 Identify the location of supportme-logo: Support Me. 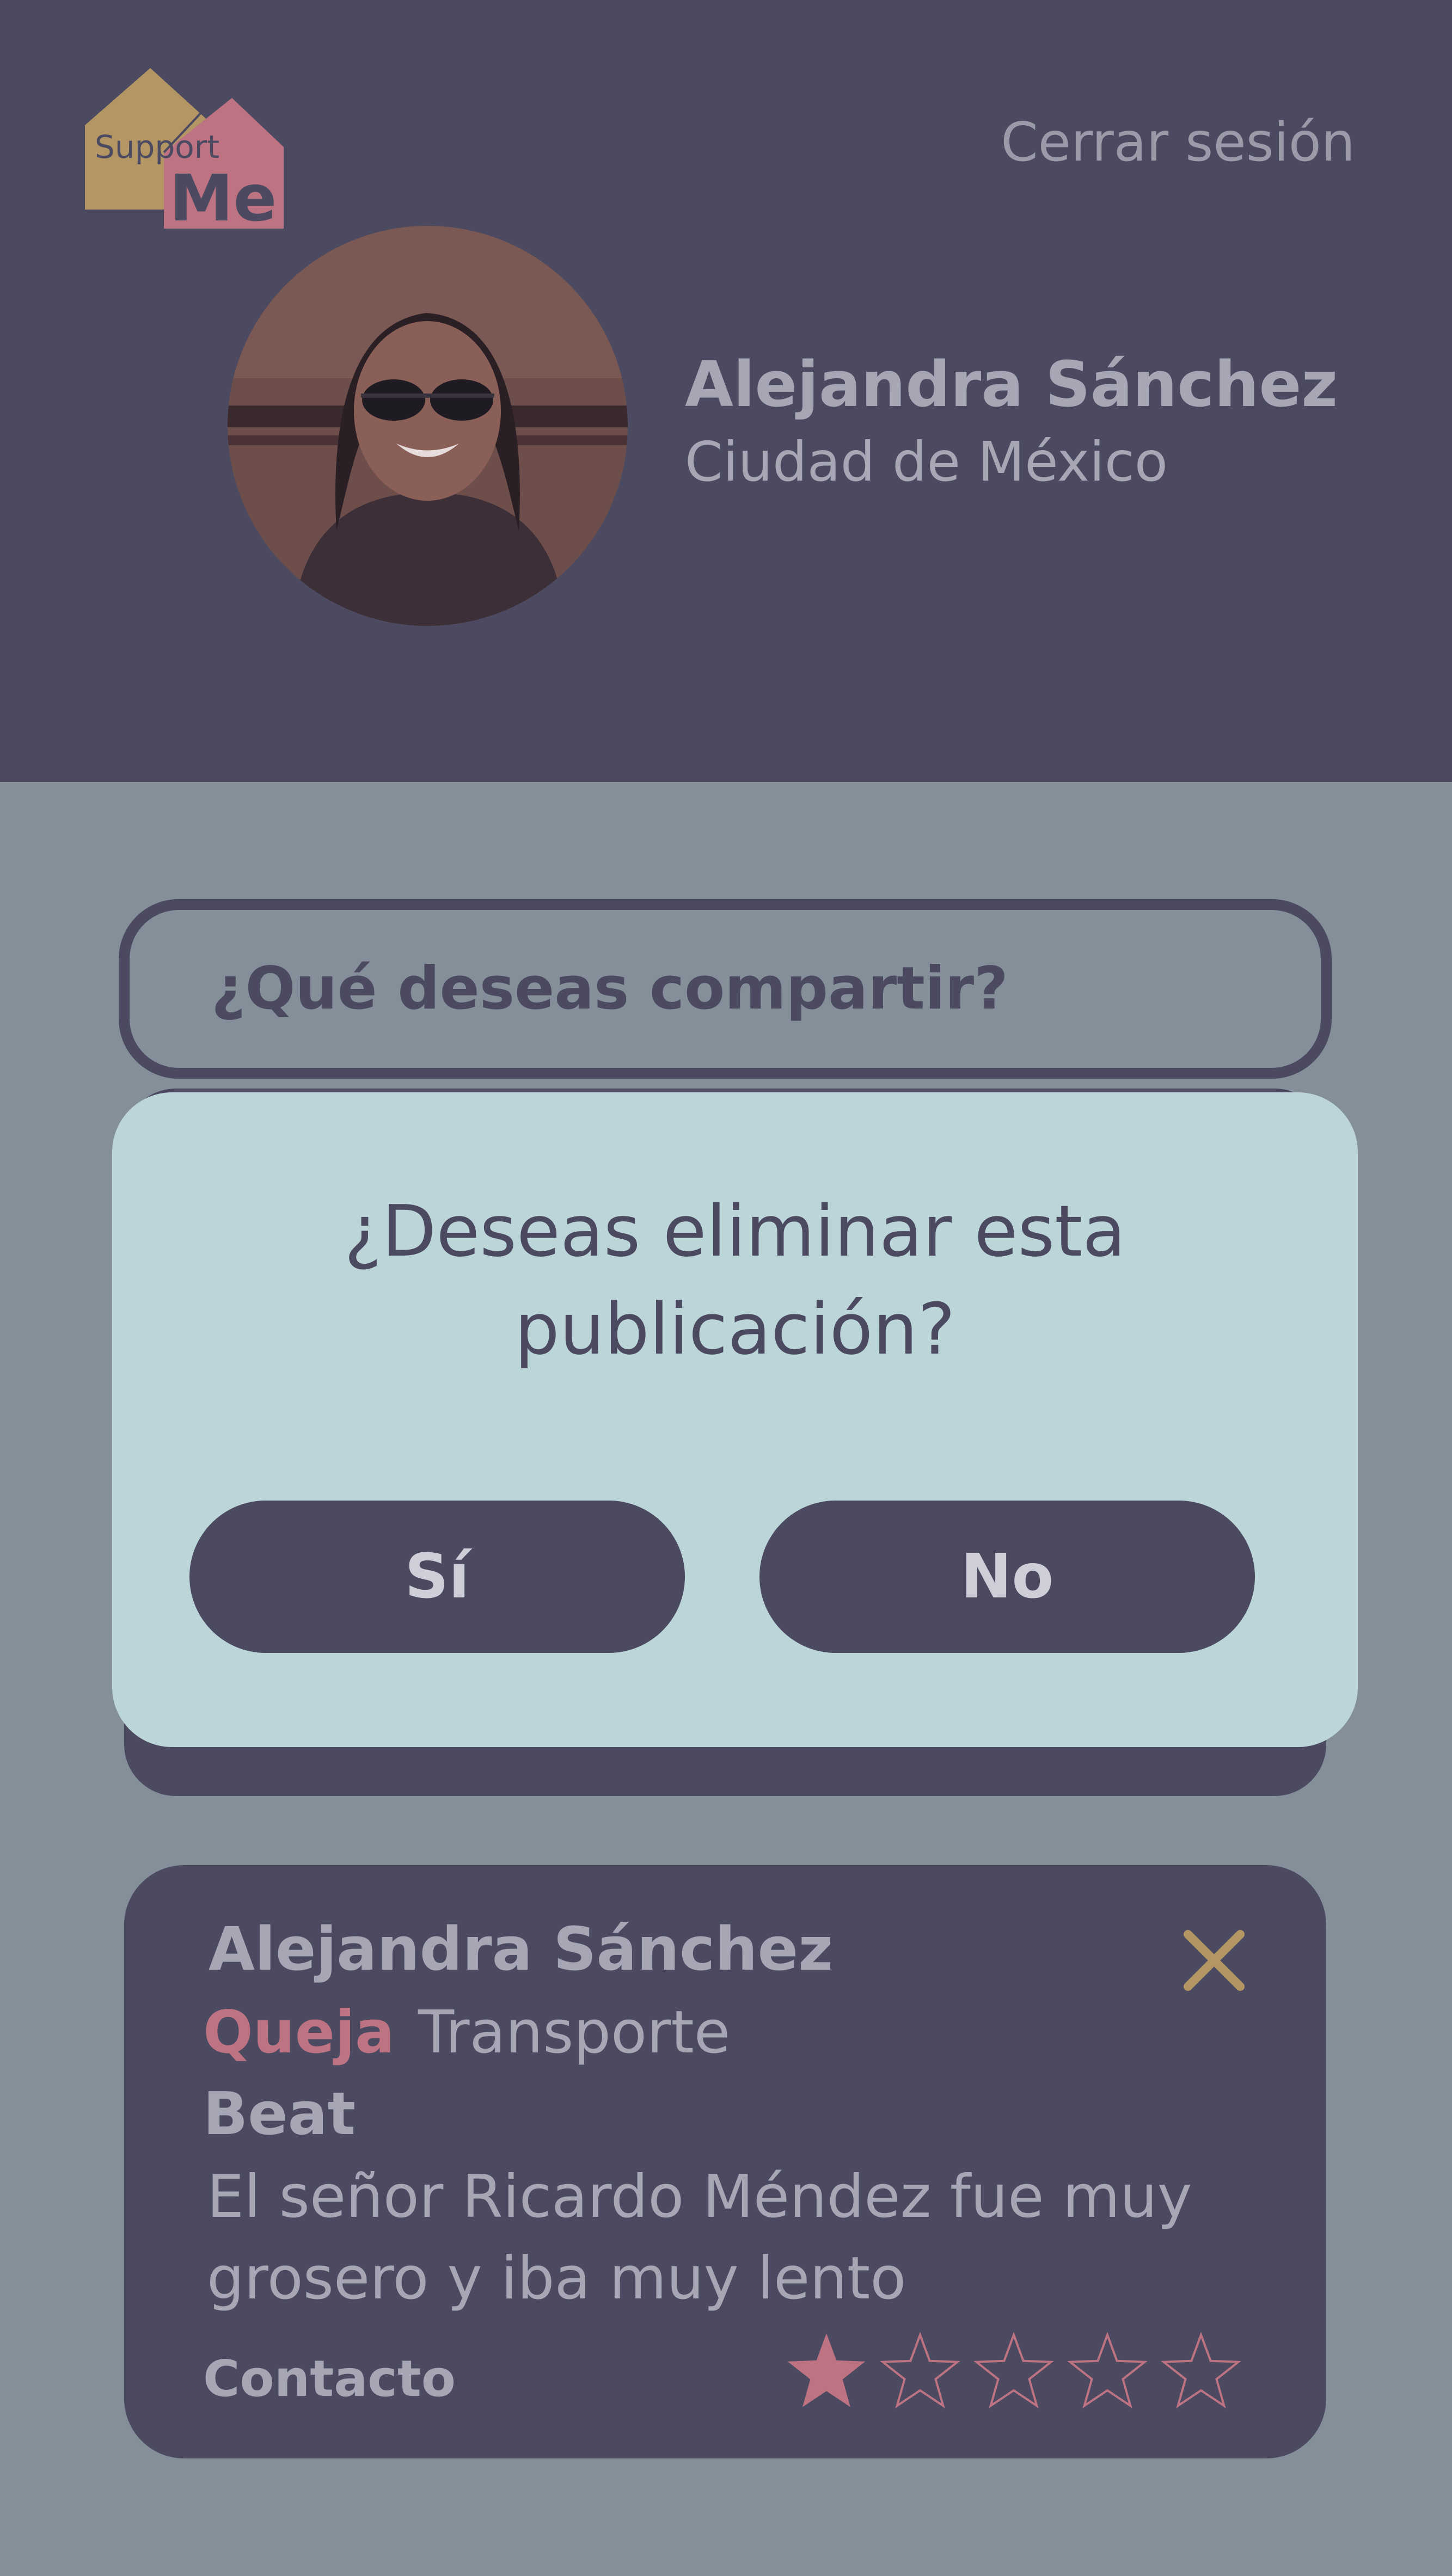
(185, 148).